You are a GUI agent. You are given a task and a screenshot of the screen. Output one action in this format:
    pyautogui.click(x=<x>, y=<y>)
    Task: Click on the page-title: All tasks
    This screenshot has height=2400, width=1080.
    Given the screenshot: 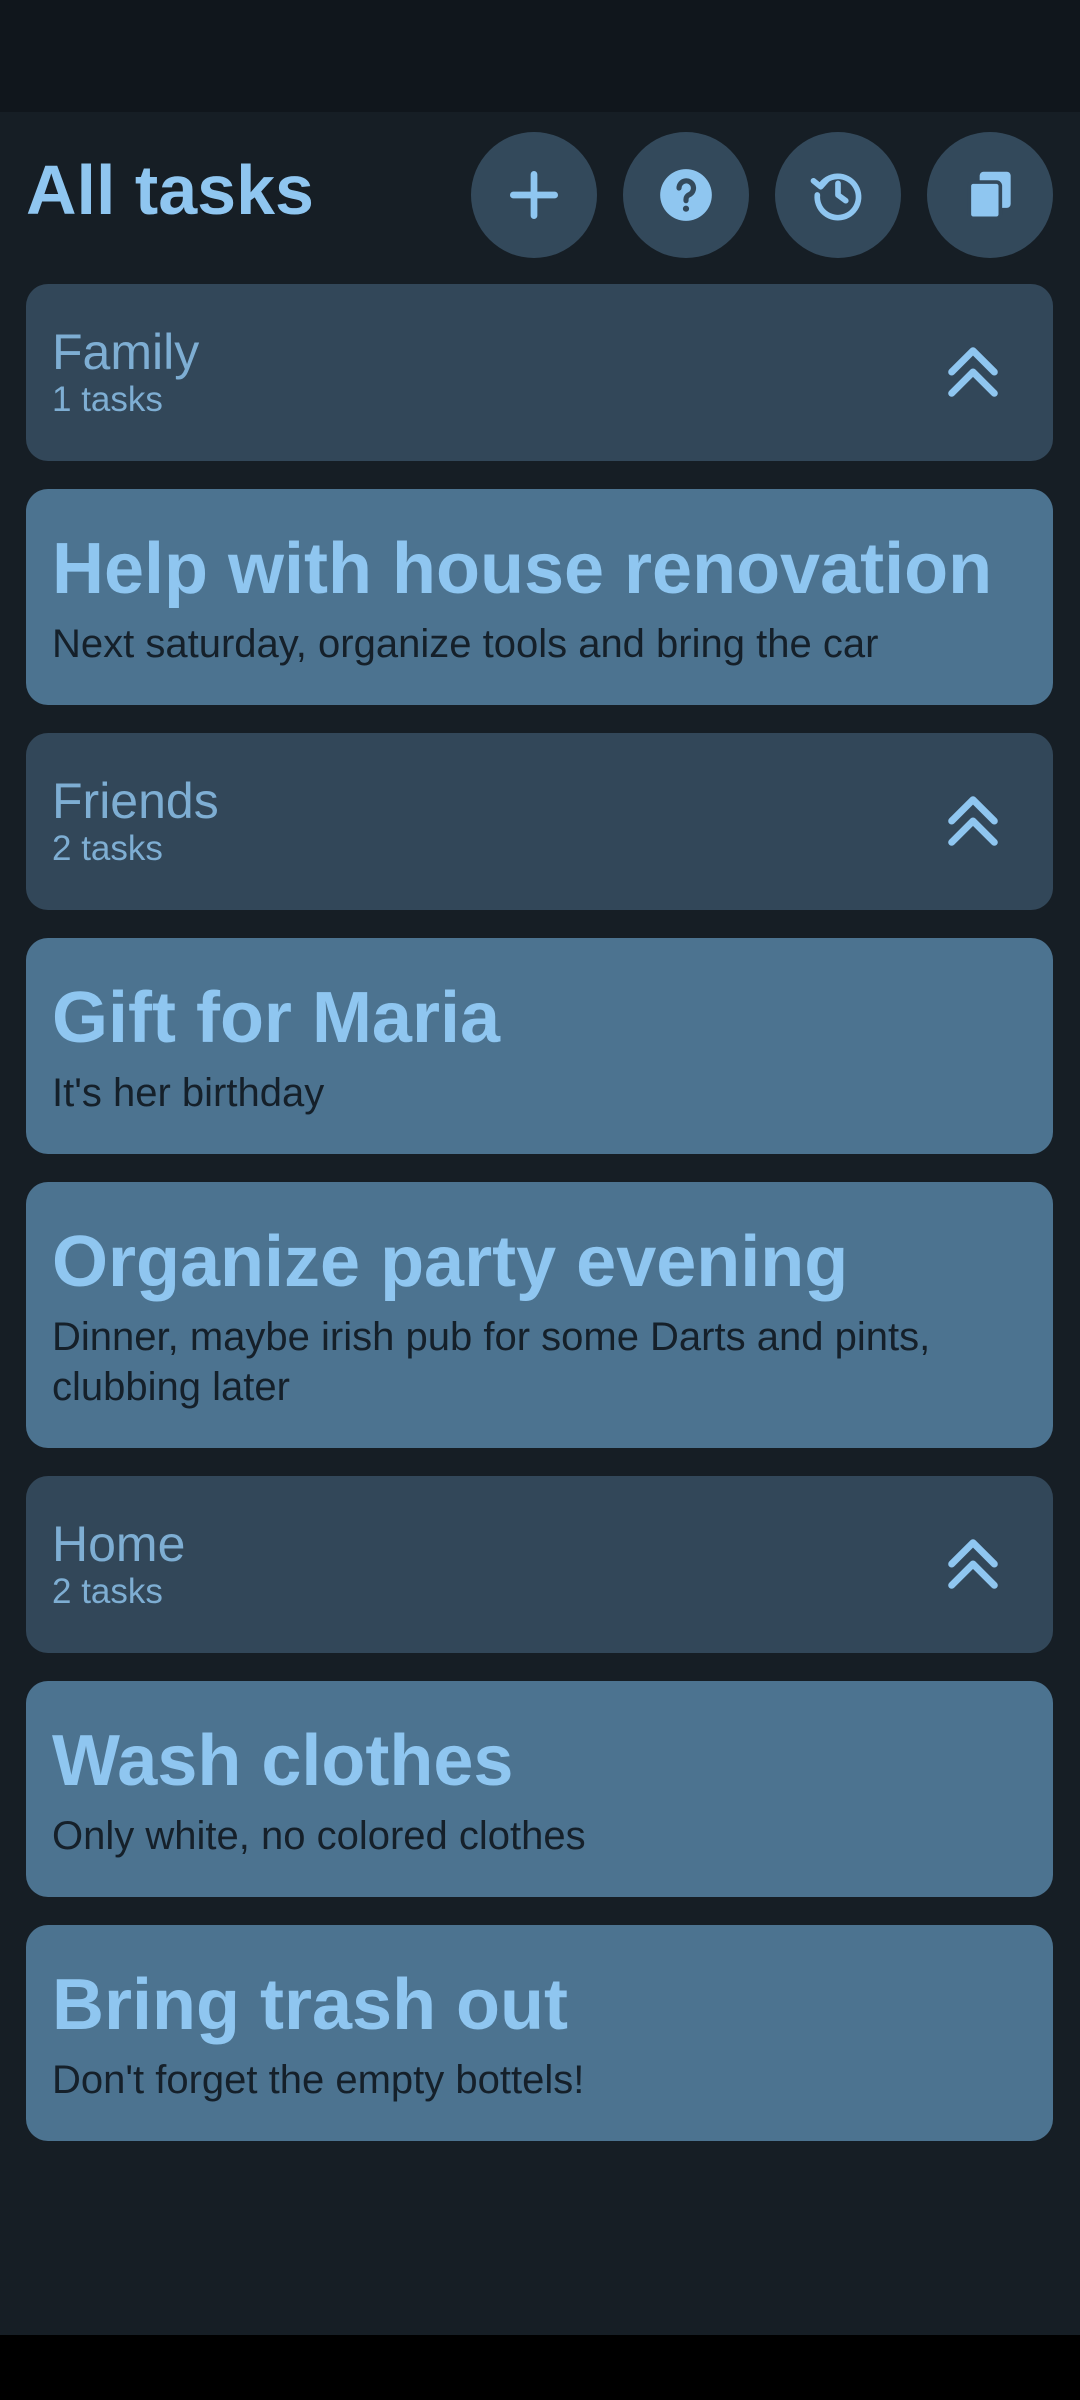 What is the action you would take?
    pyautogui.click(x=170, y=190)
    